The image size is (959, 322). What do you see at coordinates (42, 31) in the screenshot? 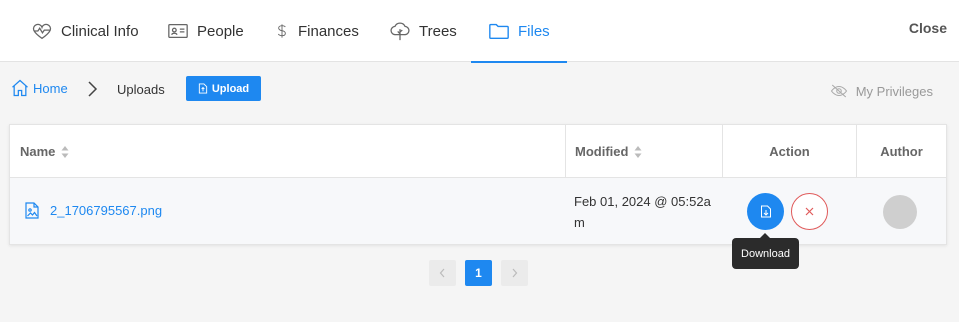
I see `heart-pulse-icon` at bounding box center [42, 31].